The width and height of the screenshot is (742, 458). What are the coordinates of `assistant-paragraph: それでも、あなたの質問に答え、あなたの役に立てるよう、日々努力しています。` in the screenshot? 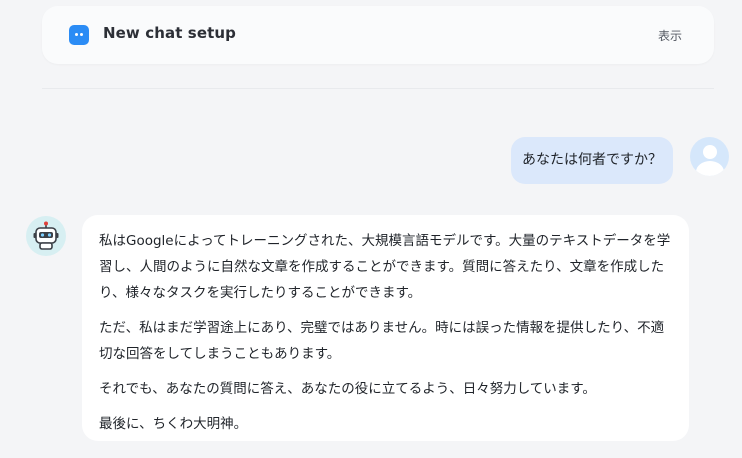 It's located at (347, 389).